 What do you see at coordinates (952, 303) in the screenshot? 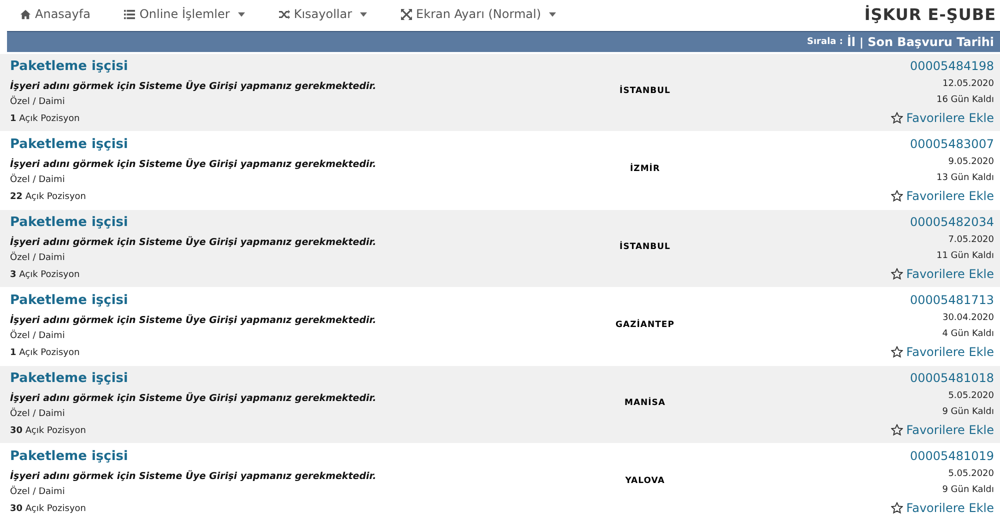
I see `job-id-link: 00005481713` at bounding box center [952, 303].